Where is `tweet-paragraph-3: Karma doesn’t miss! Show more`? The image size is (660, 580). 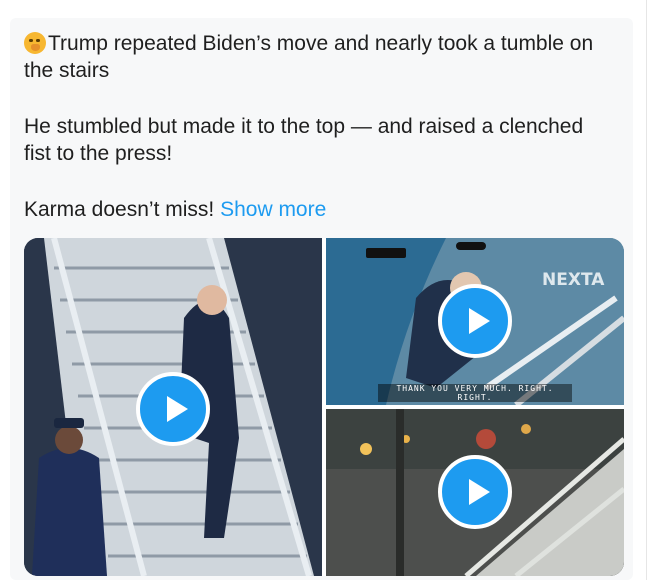
tweet-paragraph-3: Karma doesn’t miss! Show more is located at coordinates (319, 209).